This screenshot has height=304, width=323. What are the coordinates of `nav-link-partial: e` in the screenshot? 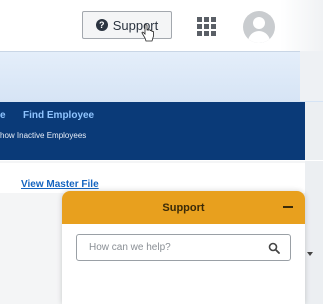 It's located at (3, 115).